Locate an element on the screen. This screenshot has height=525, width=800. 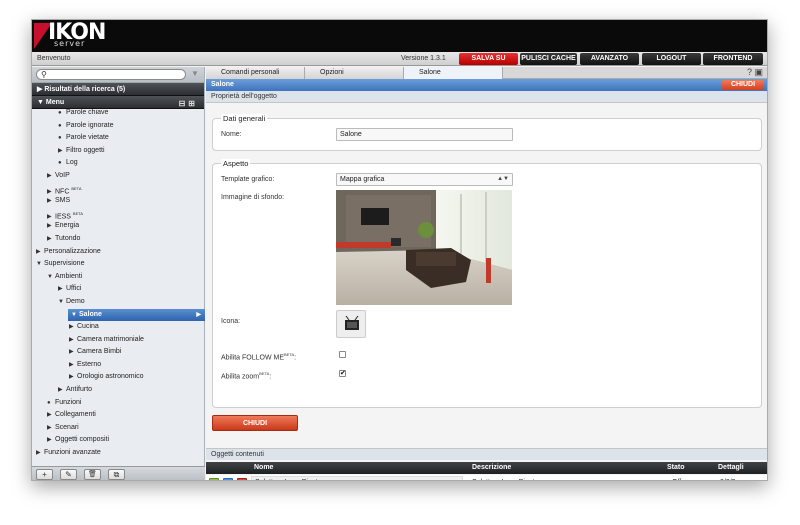
beta-badge: BETA is located at coordinates (76, 188).